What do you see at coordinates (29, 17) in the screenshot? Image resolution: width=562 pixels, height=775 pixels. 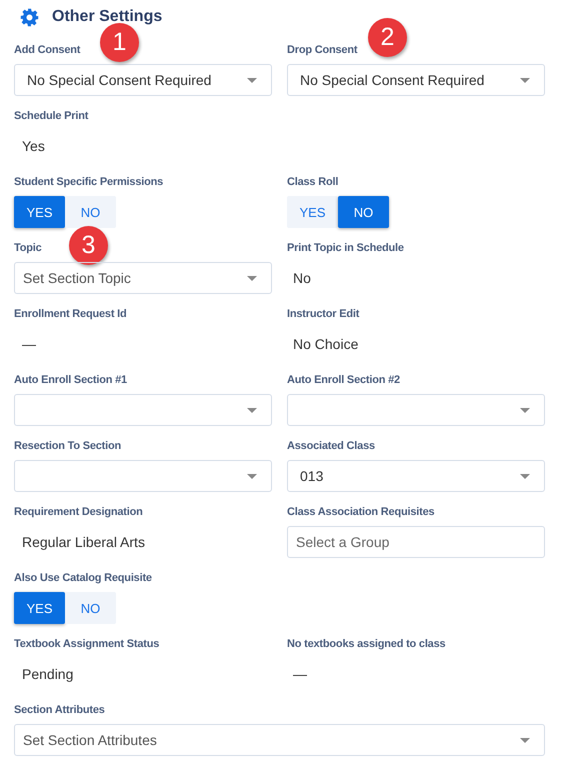 I see `settings-icon` at bounding box center [29, 17].